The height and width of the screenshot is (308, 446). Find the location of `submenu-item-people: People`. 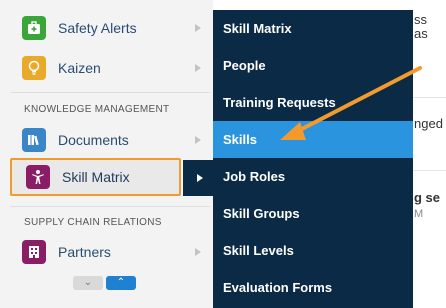

submenu-item-people: People is located at coordinates (313, 65).